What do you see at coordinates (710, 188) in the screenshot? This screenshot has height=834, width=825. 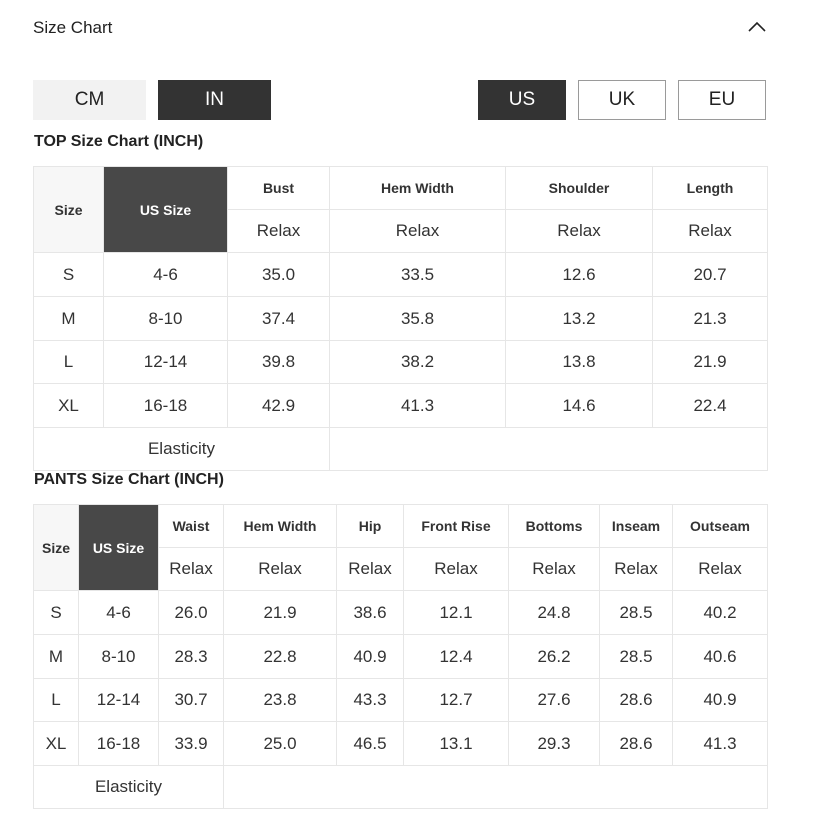 I see `header-length: Length` at bounding box center [710, 188].